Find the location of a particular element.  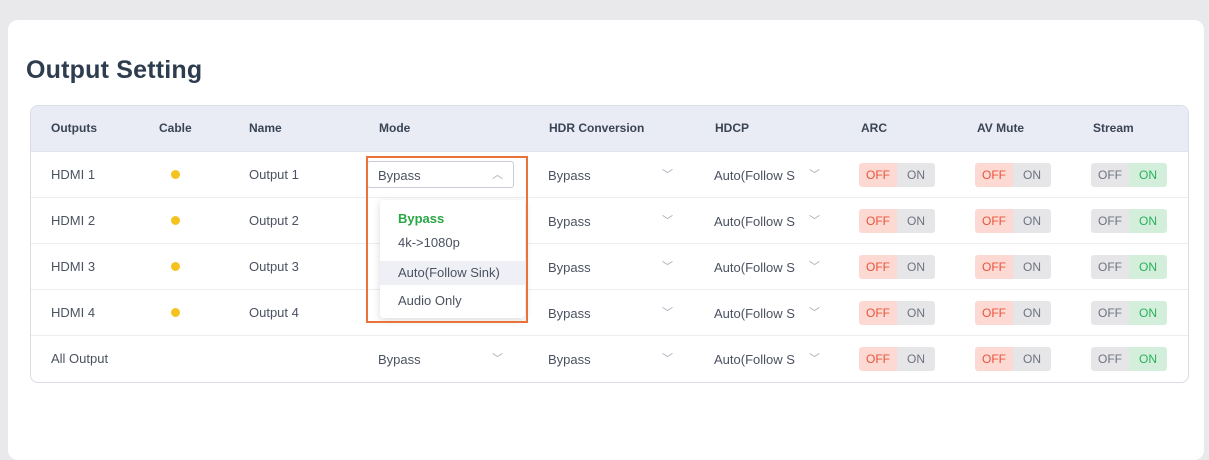

dropdown-option-bypass: Bypass is located at coordinates (452, 219).